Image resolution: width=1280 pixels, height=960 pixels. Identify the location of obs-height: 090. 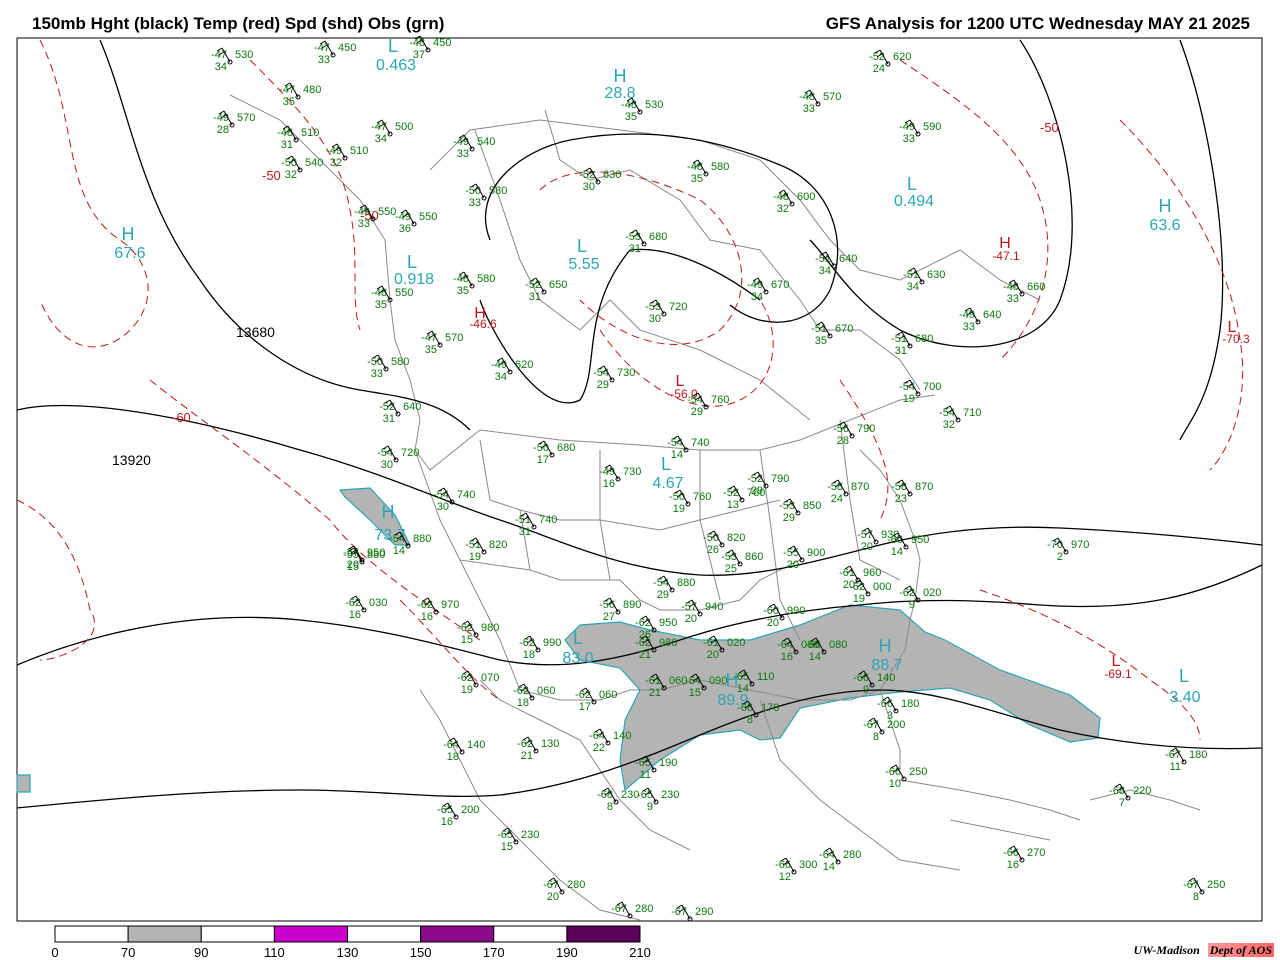
(718, 681).